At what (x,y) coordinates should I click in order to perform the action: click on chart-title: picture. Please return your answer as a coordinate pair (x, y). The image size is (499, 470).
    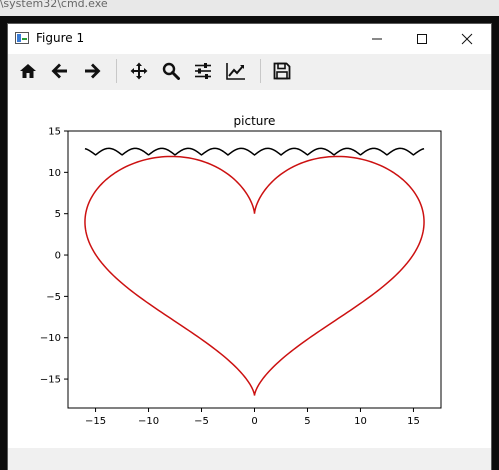
    Looking at the image, I should click on (255, 121).